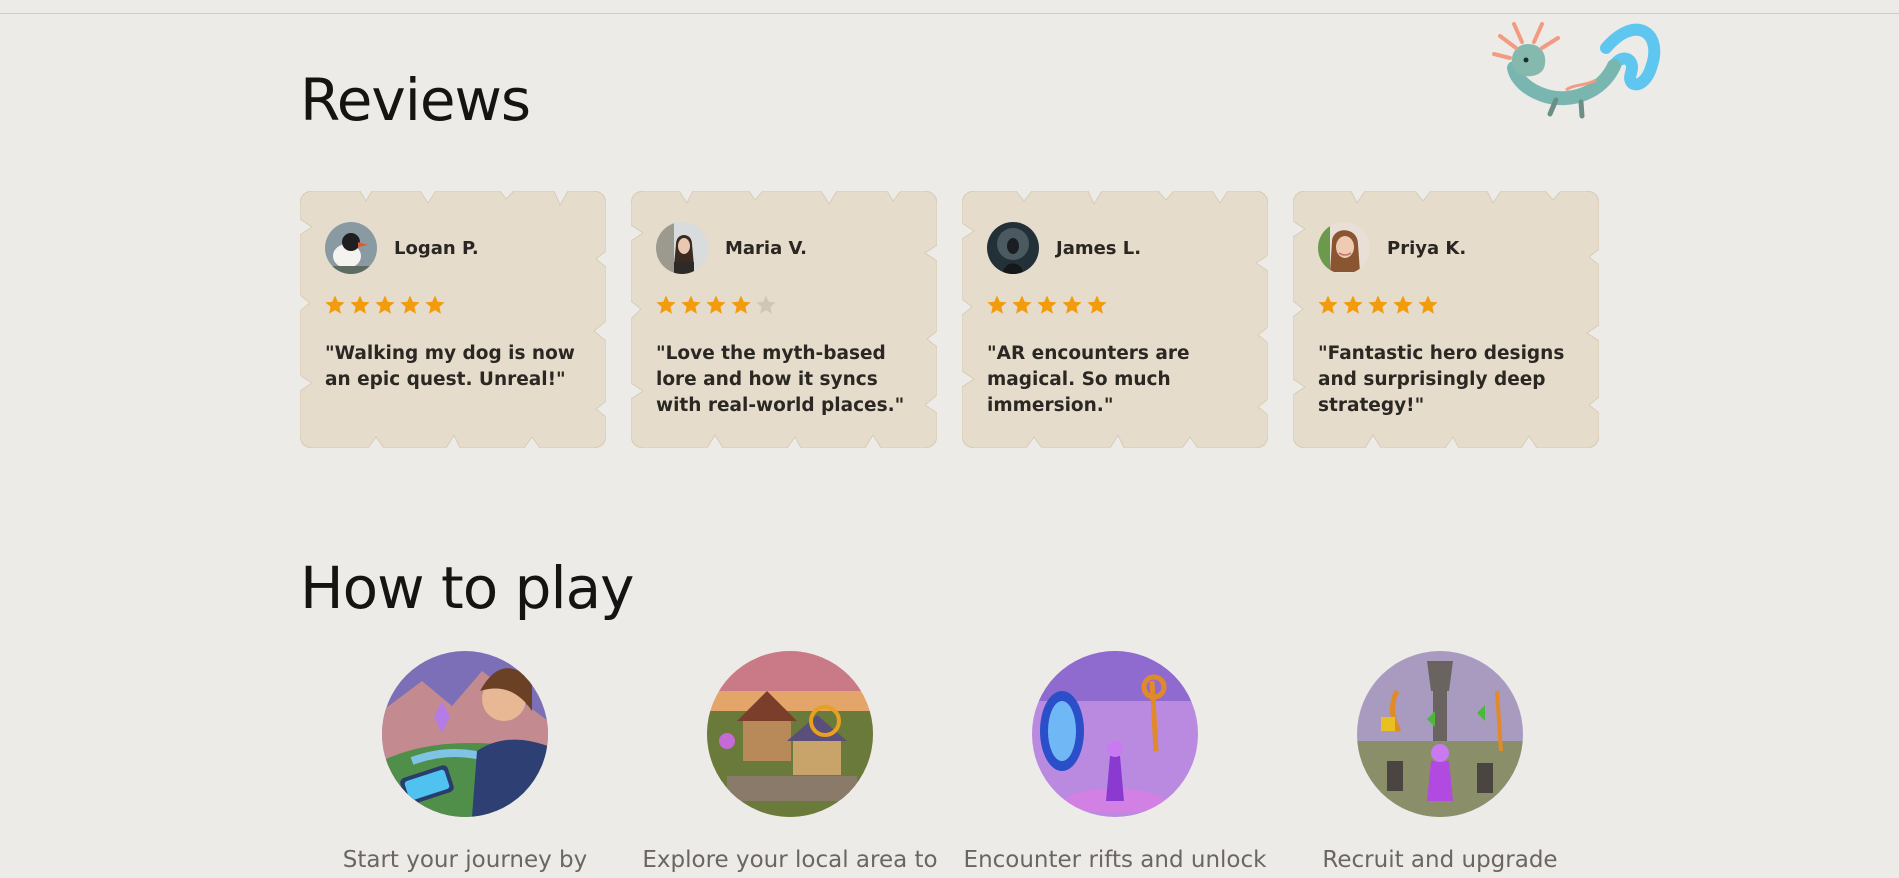  Describe the element at coordinates (1115, 860) in the screenshot. I see `step-description: Encounter rifts and unlock` at that location.